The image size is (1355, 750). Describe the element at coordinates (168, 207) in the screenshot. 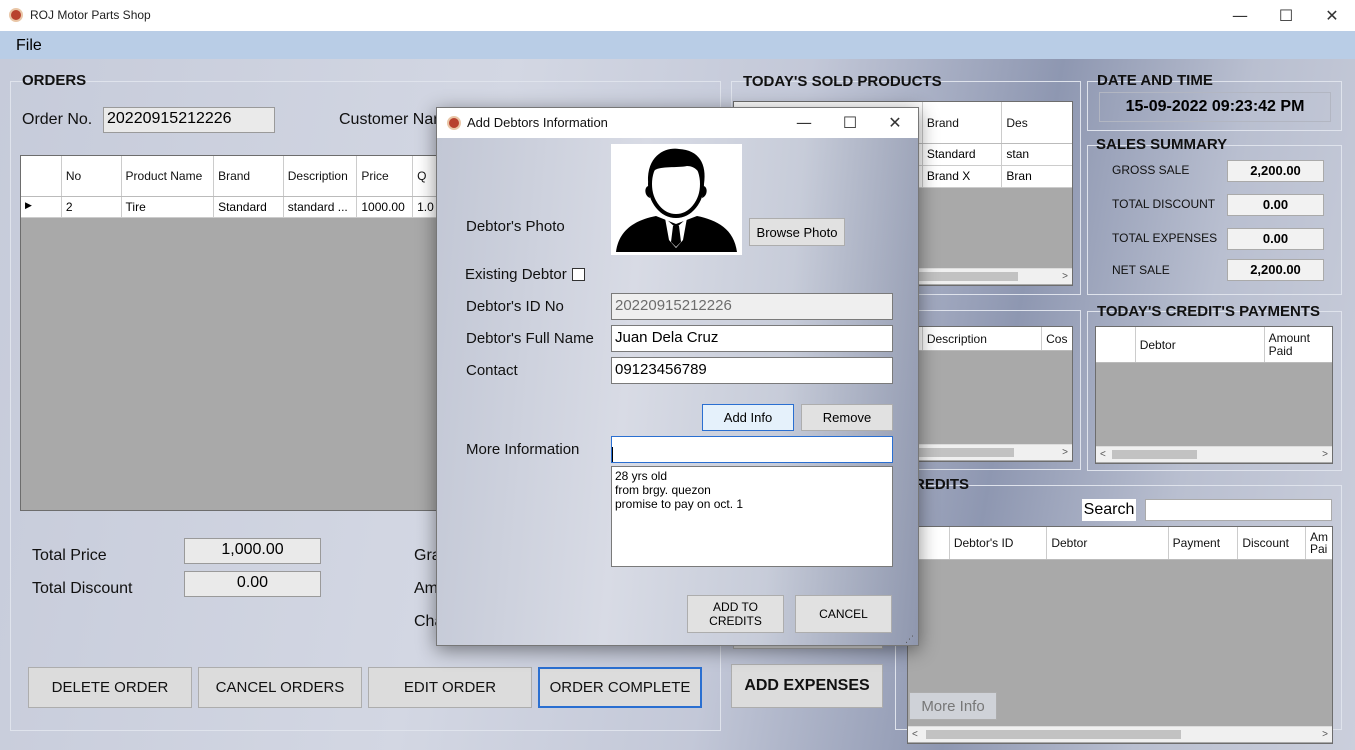

I see `cell-product: Tire` at that location.